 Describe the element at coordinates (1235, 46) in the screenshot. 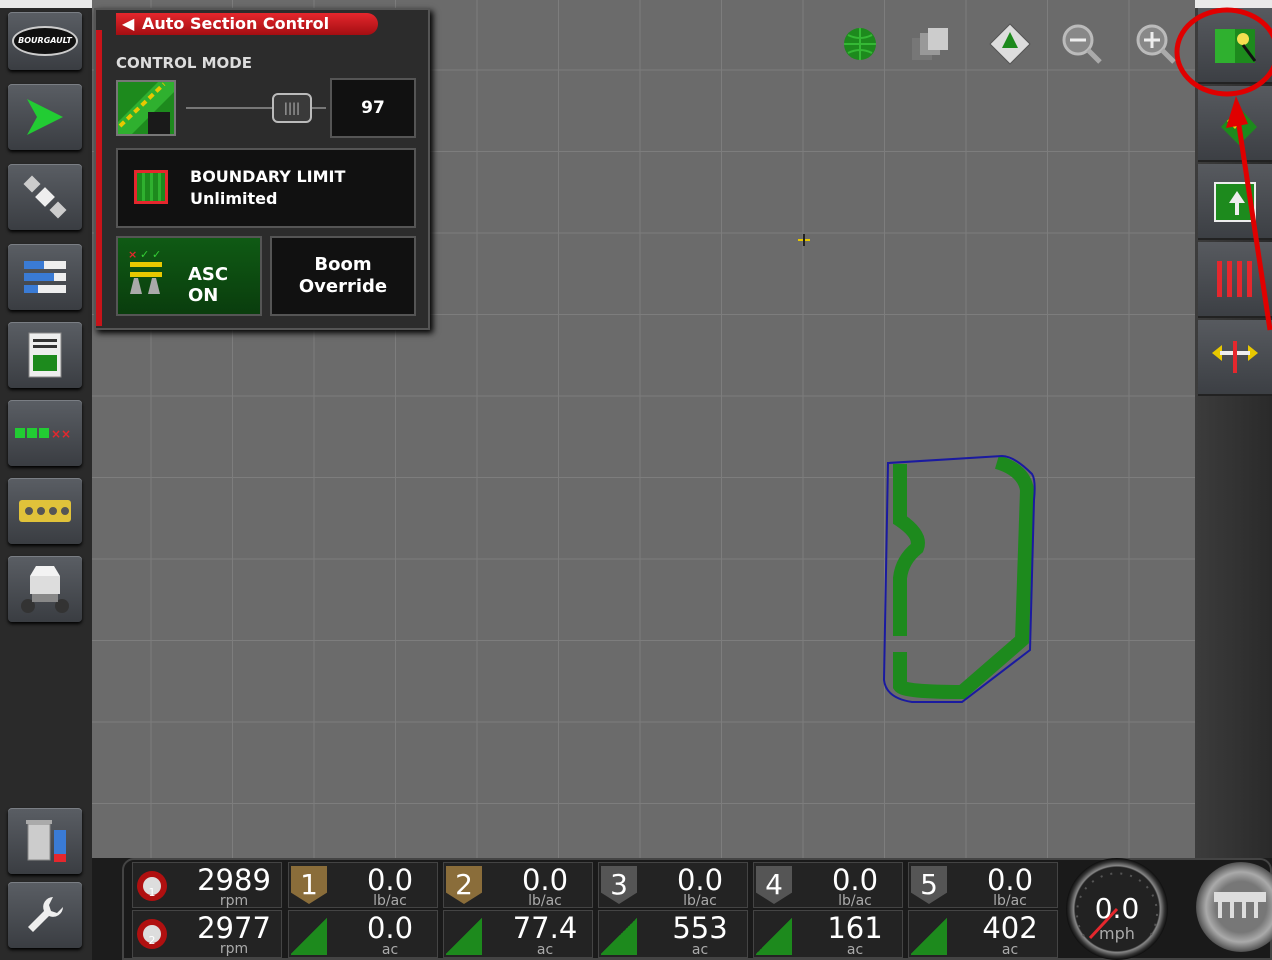

I see `field-marker-icon` at that location.